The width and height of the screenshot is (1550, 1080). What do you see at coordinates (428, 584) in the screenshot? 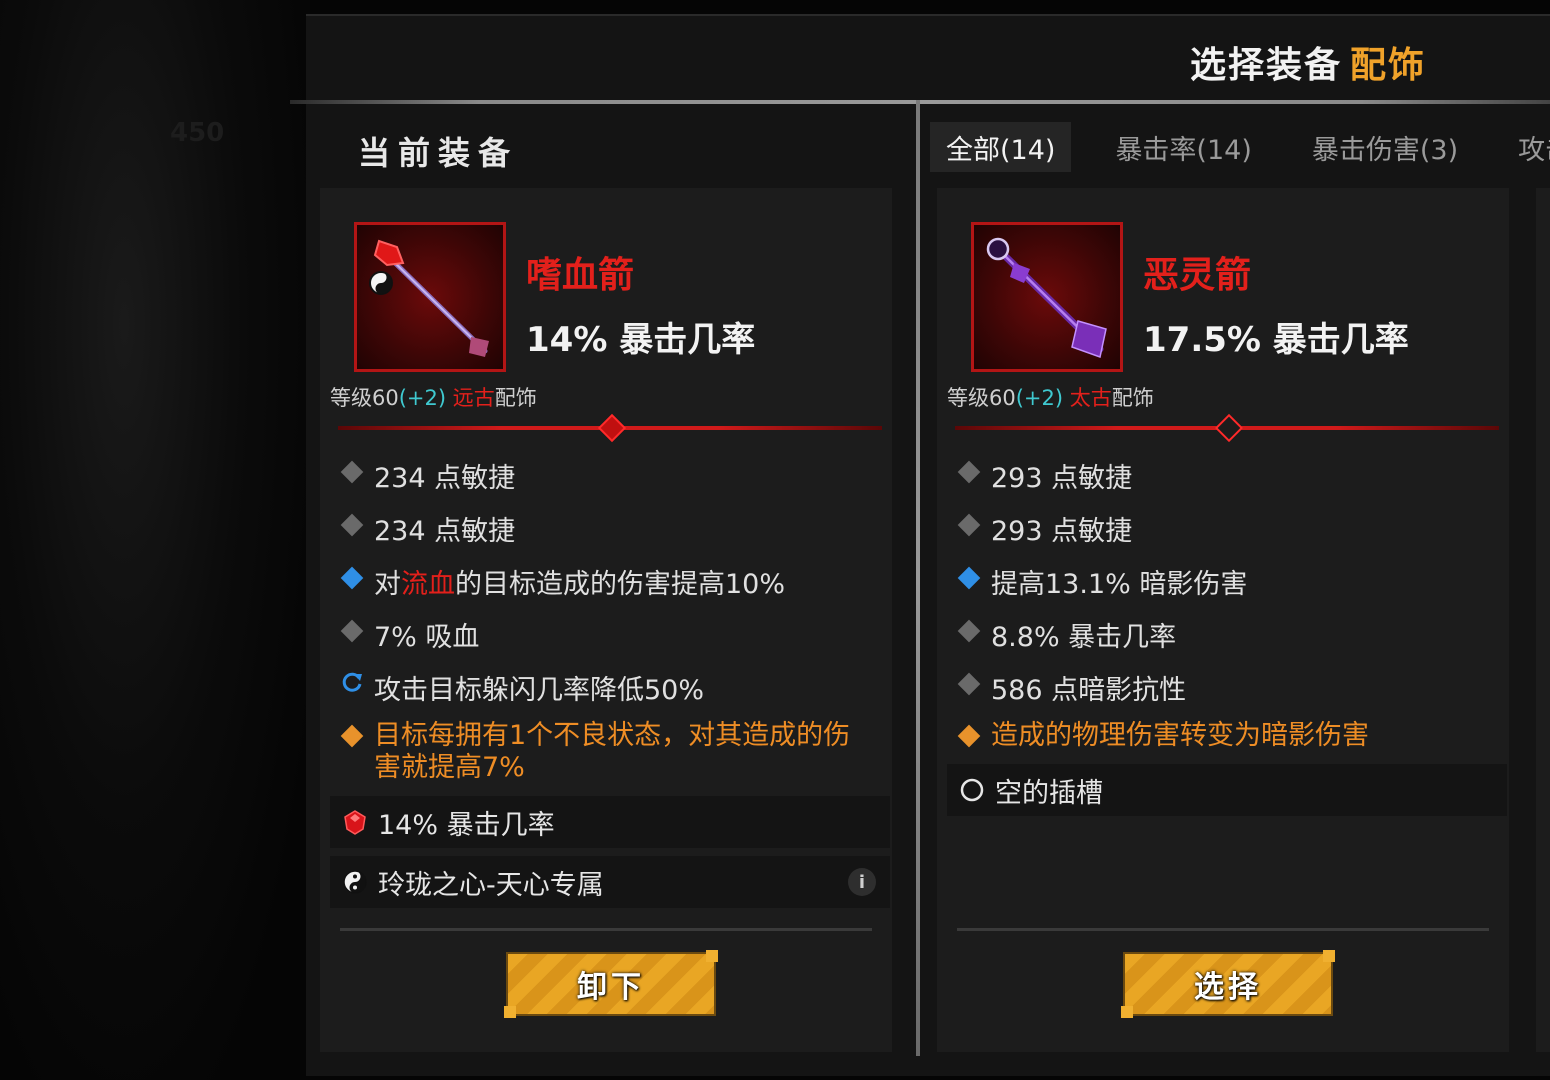
I see `attr-keyword-bleed: 流血` at bounding box center [428, 584].